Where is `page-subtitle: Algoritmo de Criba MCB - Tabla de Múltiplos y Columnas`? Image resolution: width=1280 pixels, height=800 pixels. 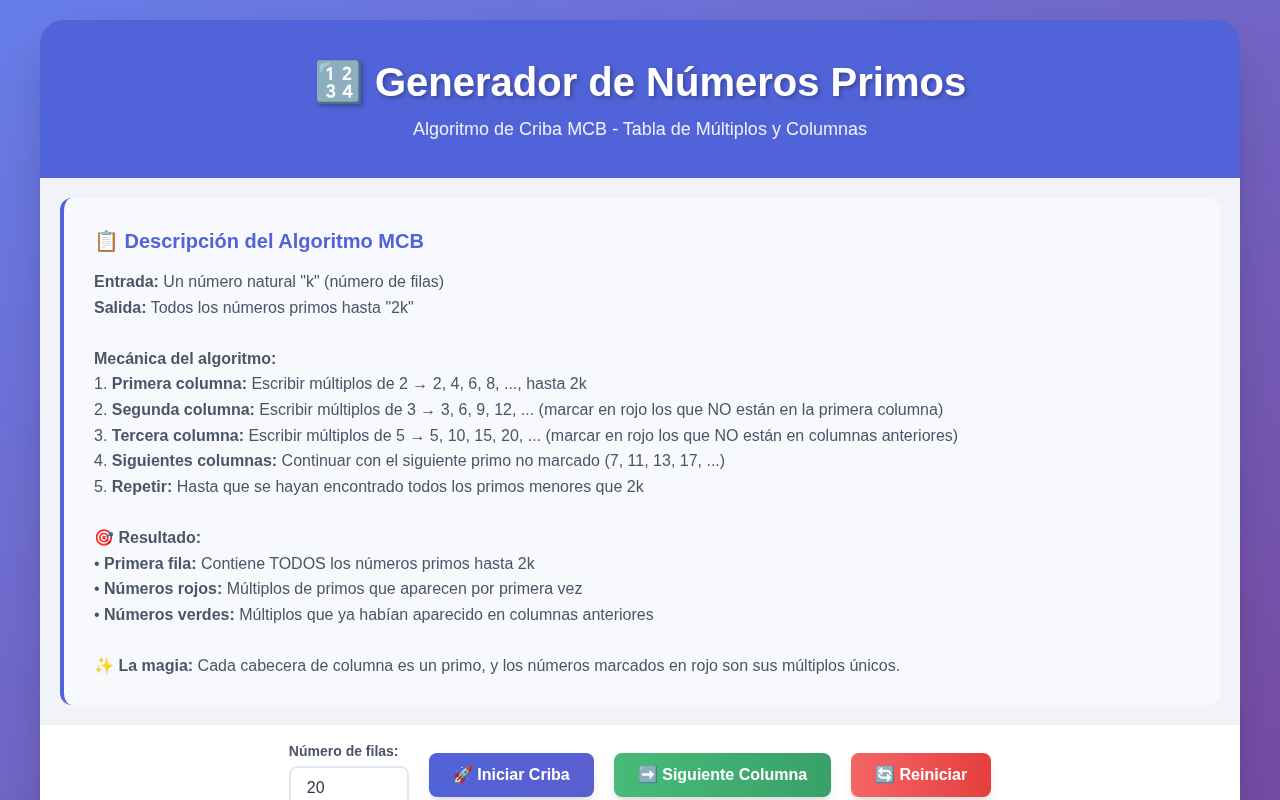 page-subtitle: Algoritmo de Criba MCB - Tabla de Múltiplos y Columnas is located at coordinates (640, 129).